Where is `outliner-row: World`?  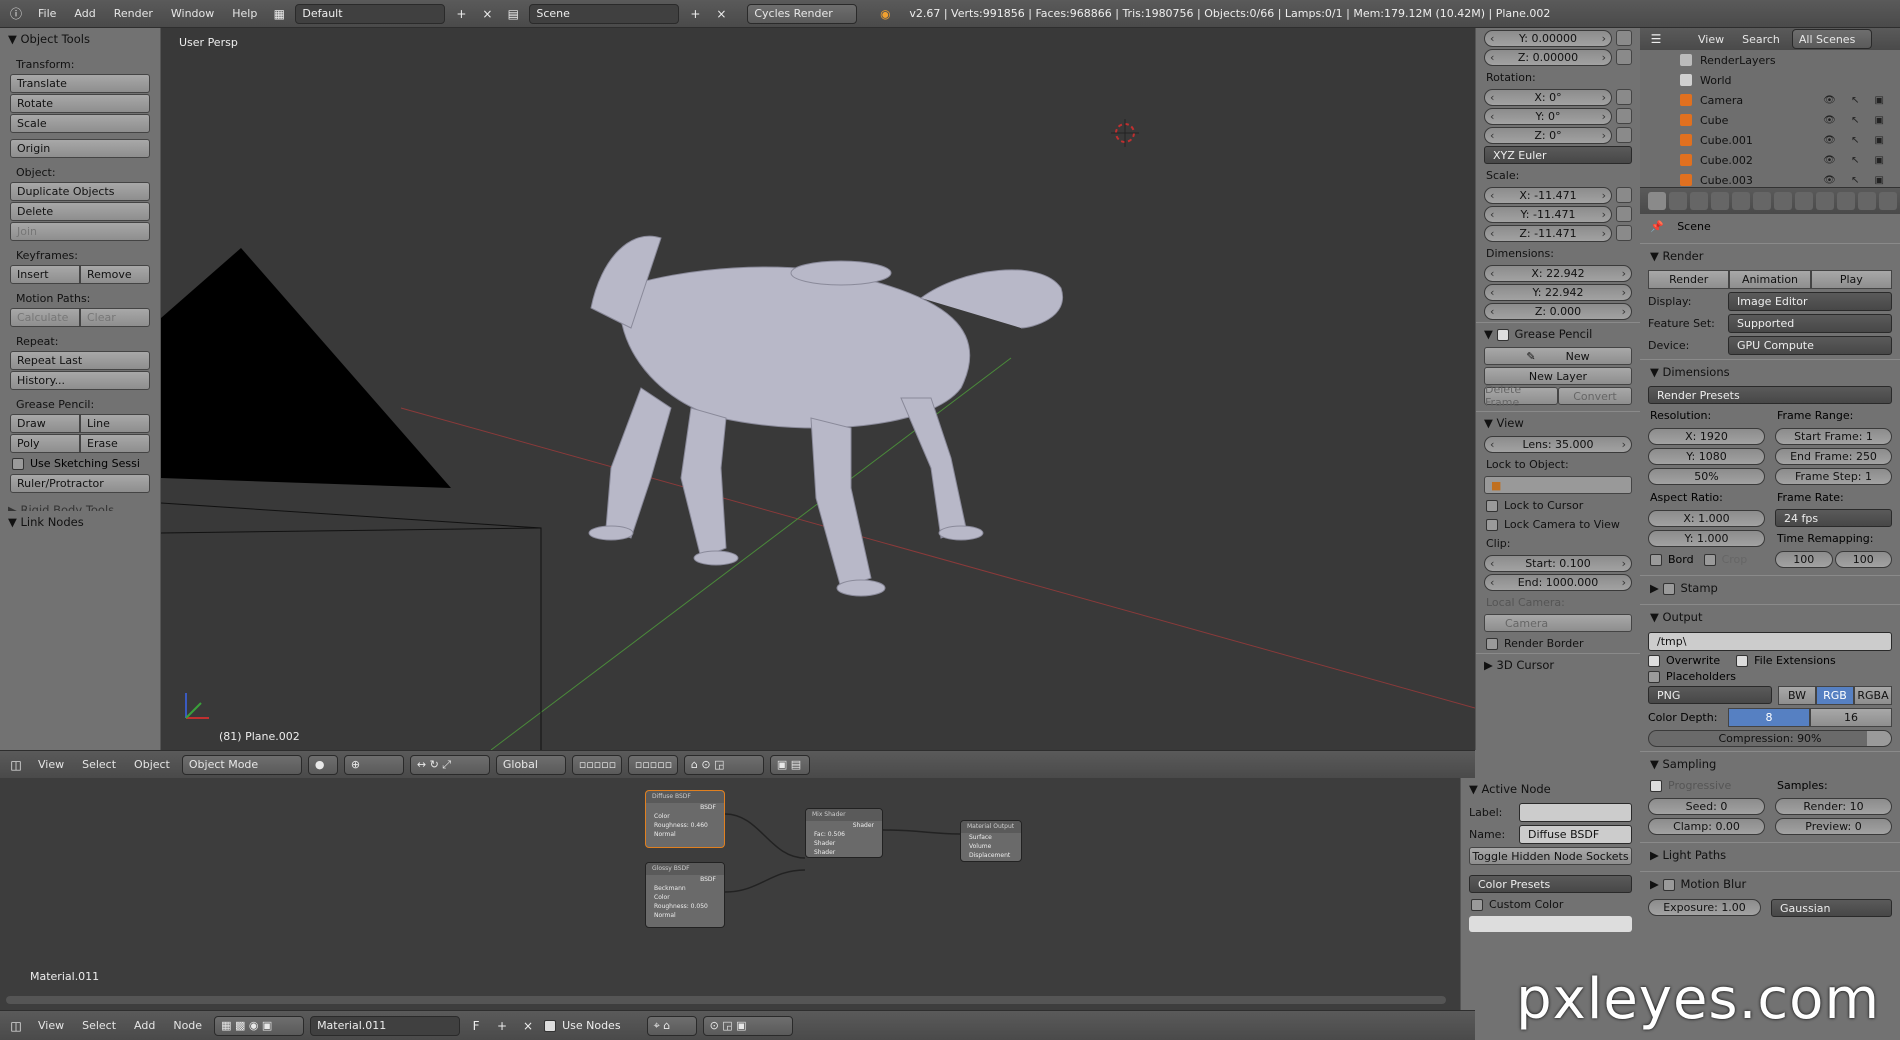
outliner-row: World is located at coordinates (1770, 80).